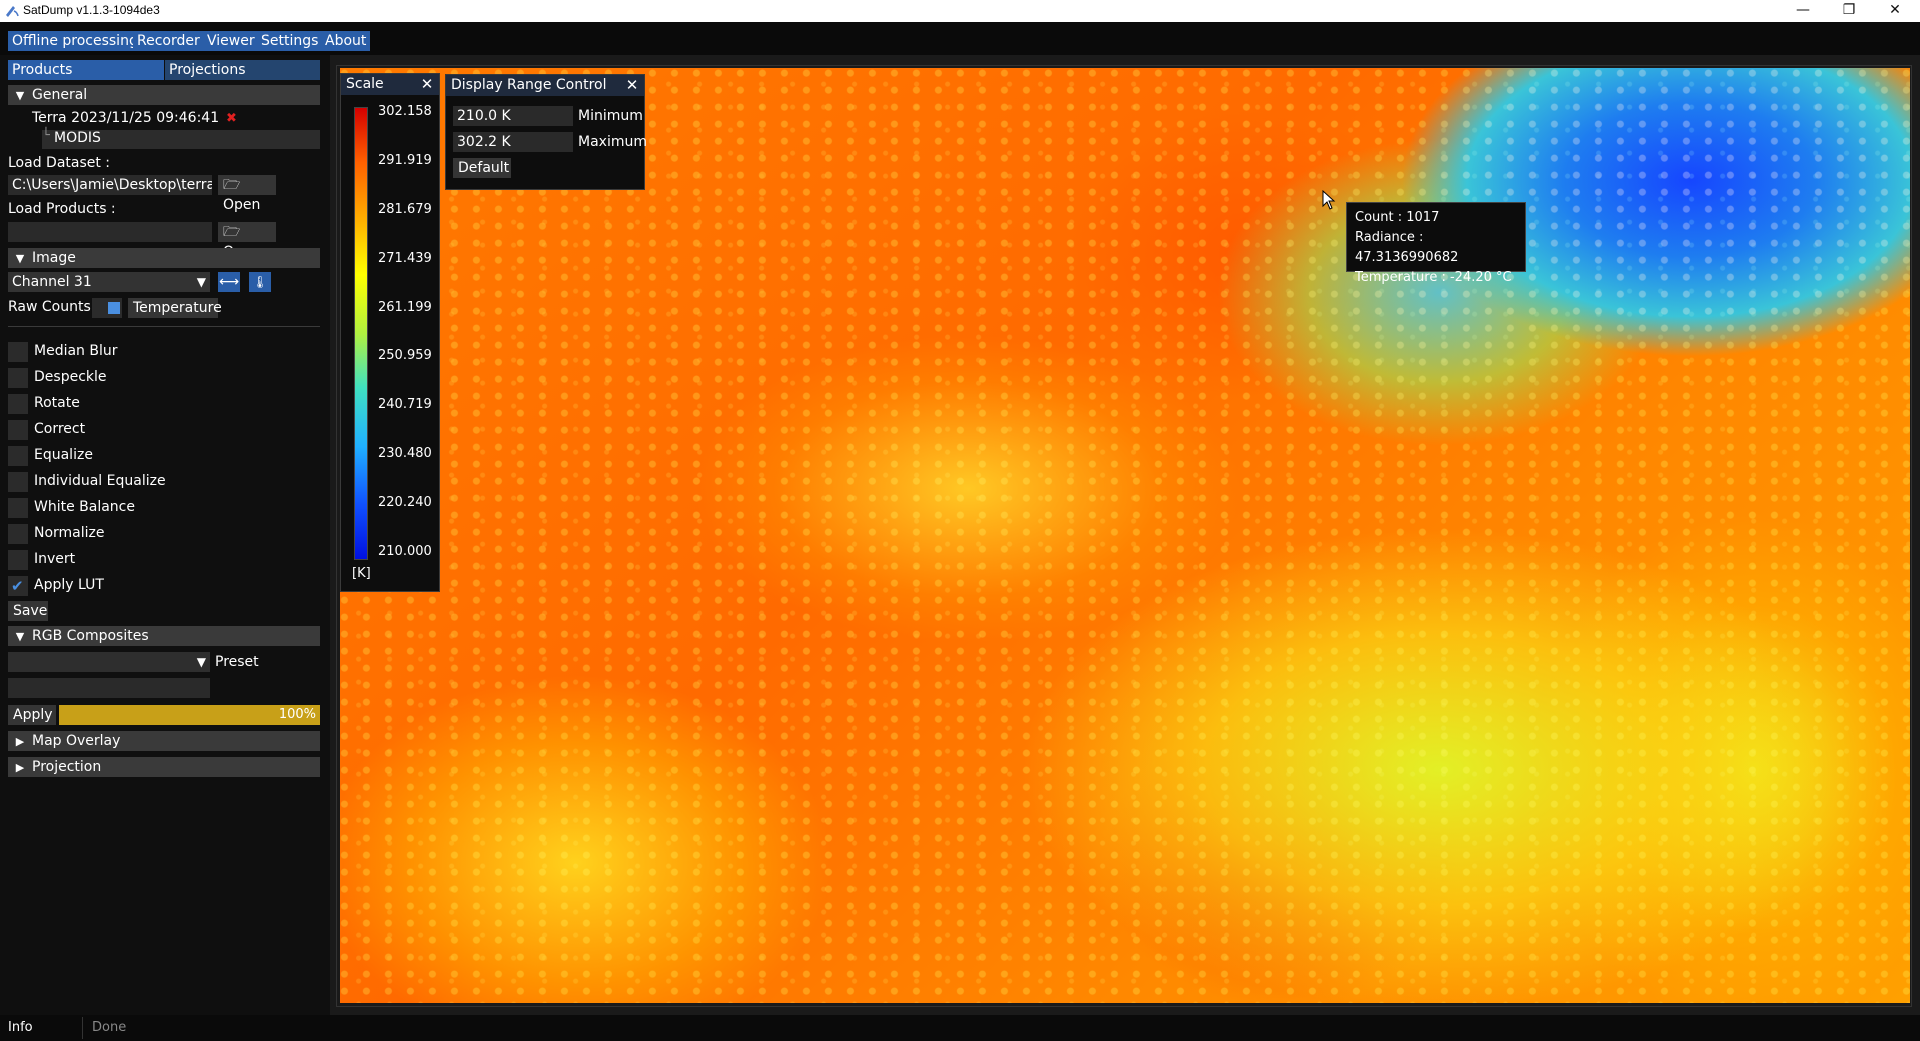 The image size is (1920, 1041). I want to click on dataset-path-input: C:\Users\Jamie\Desktop\terra\d, so click(110, 185).